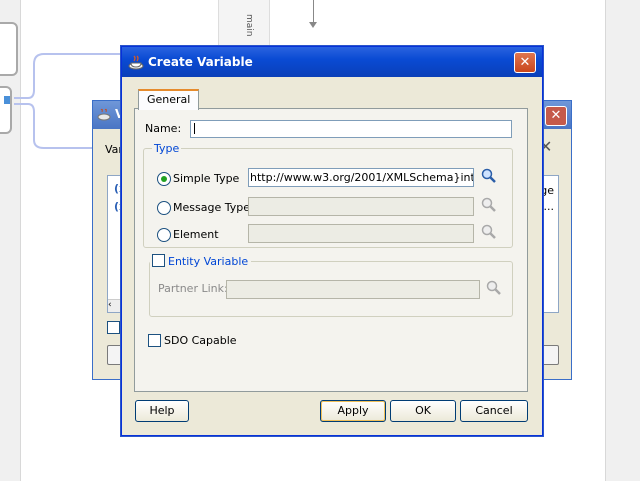  I want to click on partner-link-label: Partner Link:, so click(193, 288).